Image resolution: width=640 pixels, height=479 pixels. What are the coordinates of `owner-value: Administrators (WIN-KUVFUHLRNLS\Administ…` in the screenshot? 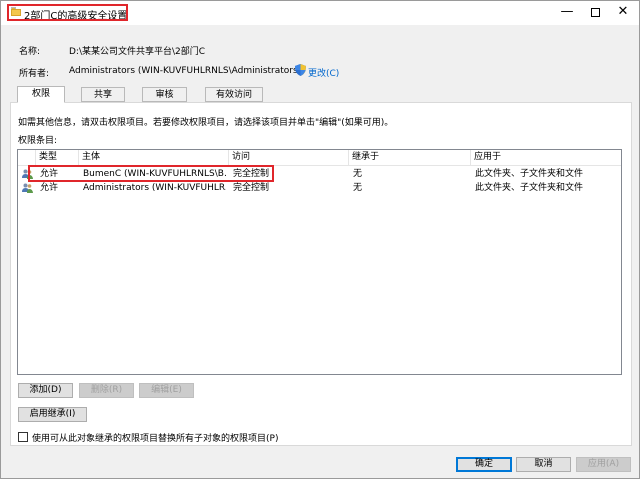 It's located at (185, 71).